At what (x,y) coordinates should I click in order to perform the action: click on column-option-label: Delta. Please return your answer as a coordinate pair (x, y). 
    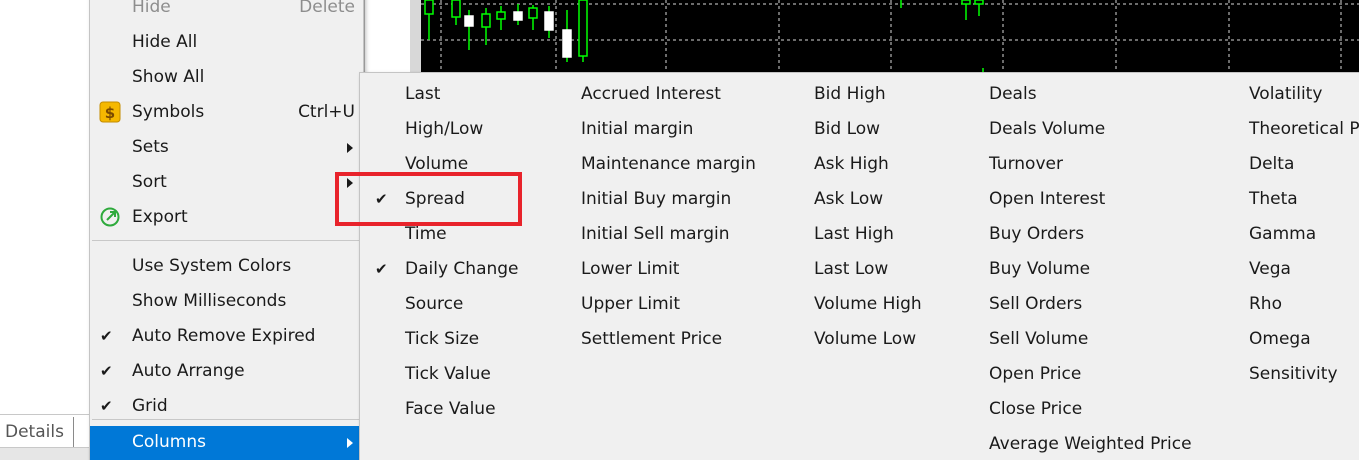
    Looking at the image, I should click on (1272, 164).